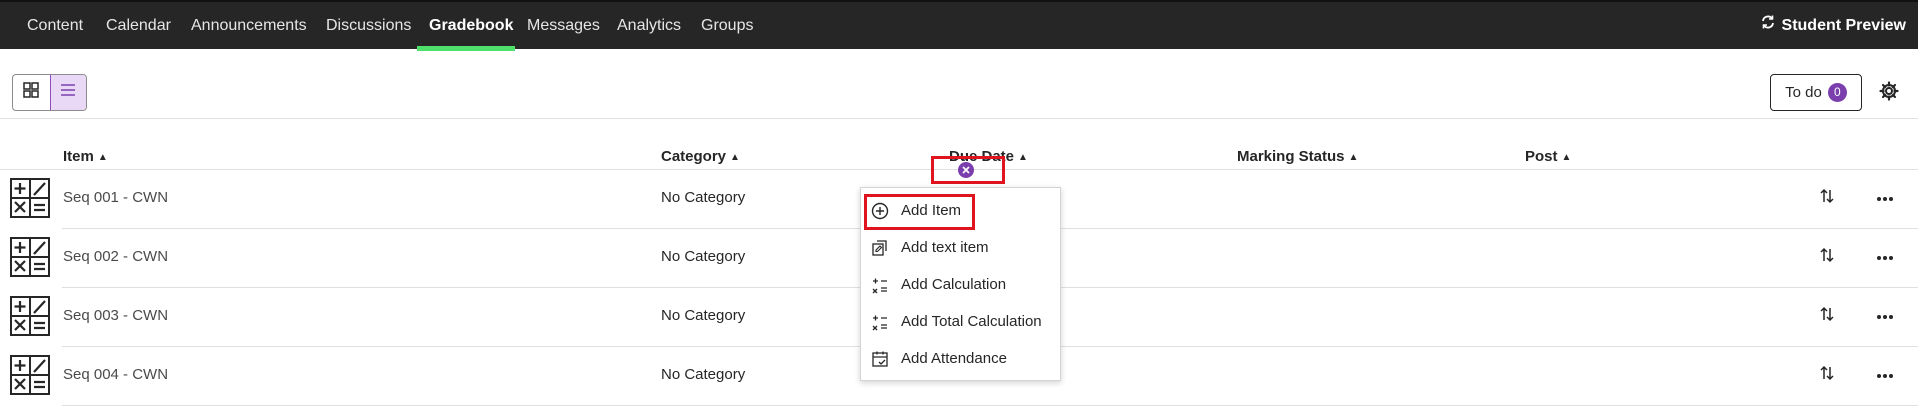 The width and height of the screenshot is (1918, 406). I want to click on menu-item-label: Add Calculation, so click(954, 284).